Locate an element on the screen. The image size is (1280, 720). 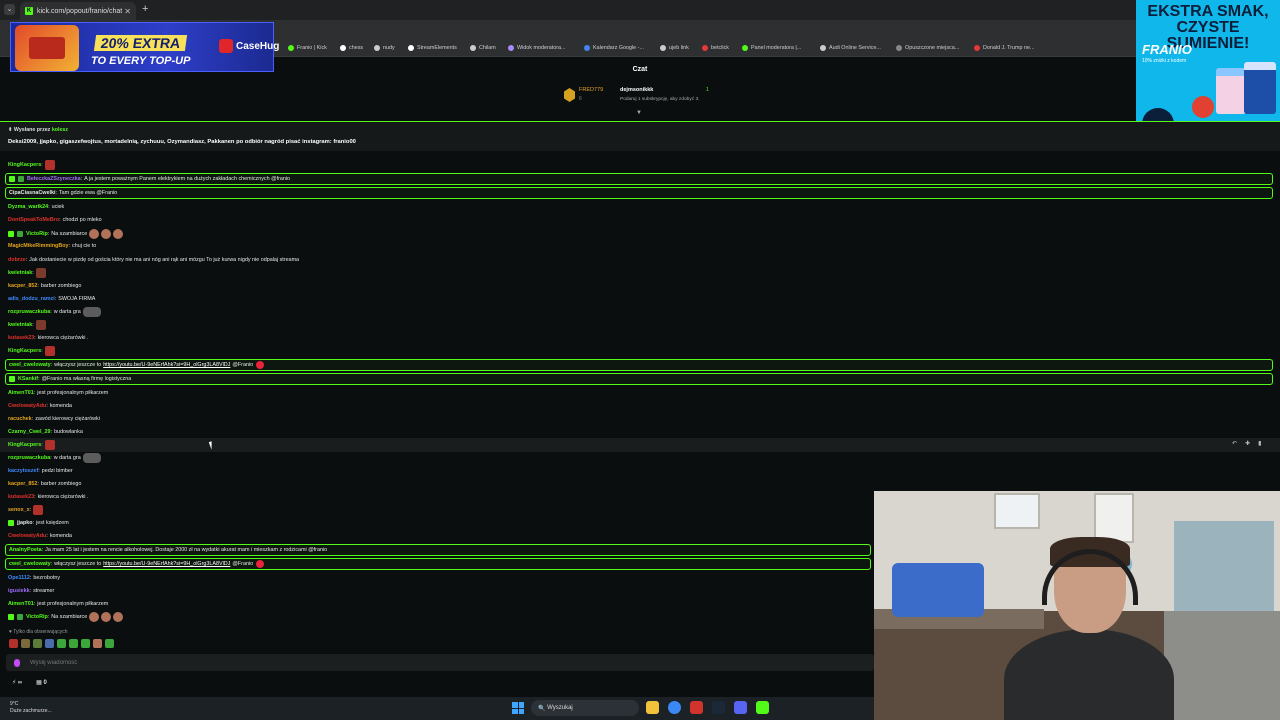
bookmark-item: nudy is located at coordinates (384, 48).